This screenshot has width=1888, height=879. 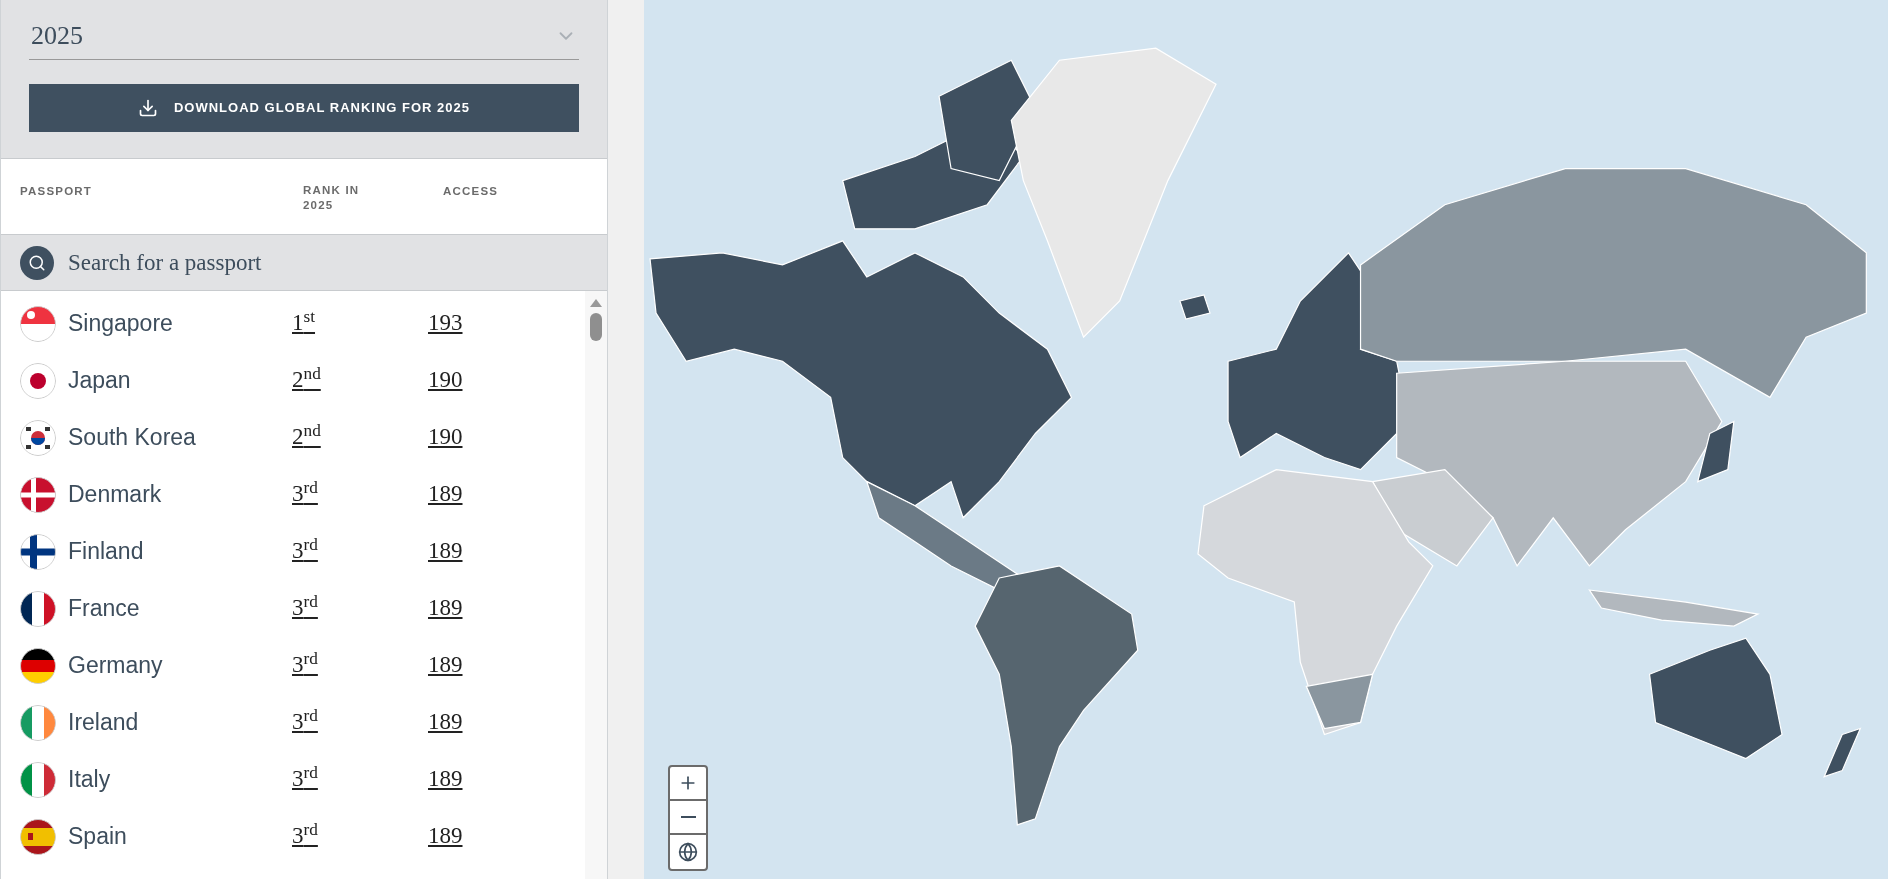 What do you see at coordinates (471, 191) in the screenshot?
I see `column-header: ACCESS` at bounding box center [471, 191].